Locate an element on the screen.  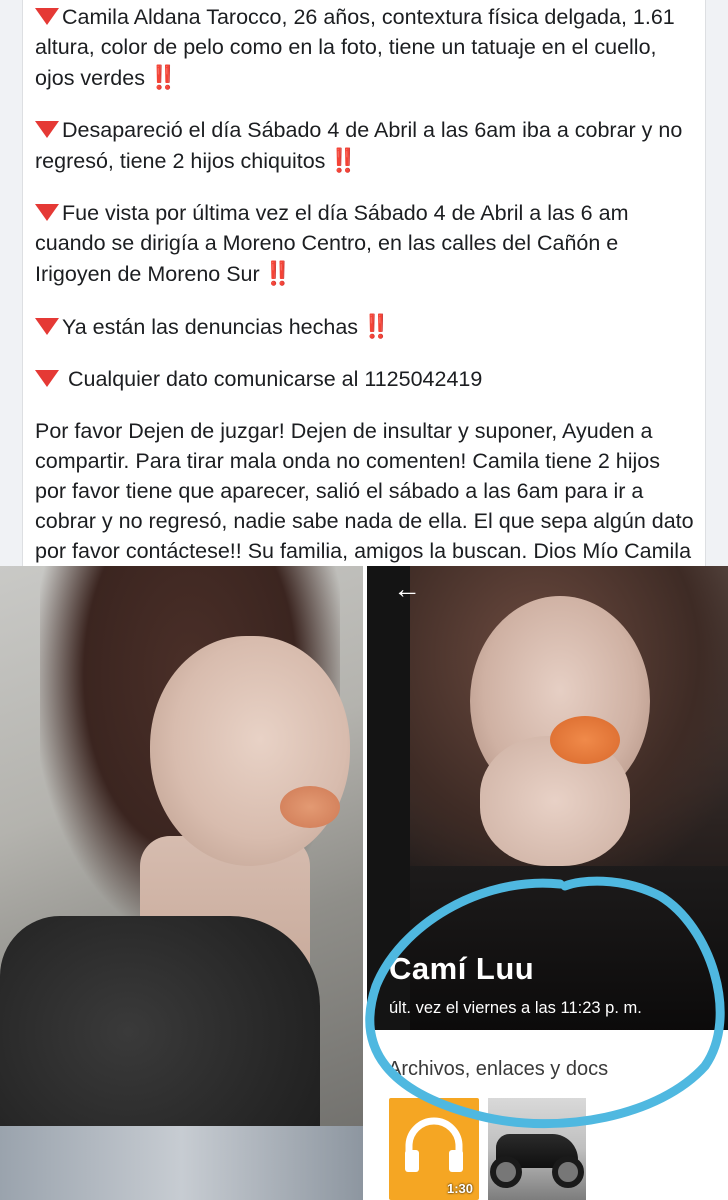
post-paragraph-reports: Ya están las denuncias hechas ‼️ is located at coordinates (365, 326).